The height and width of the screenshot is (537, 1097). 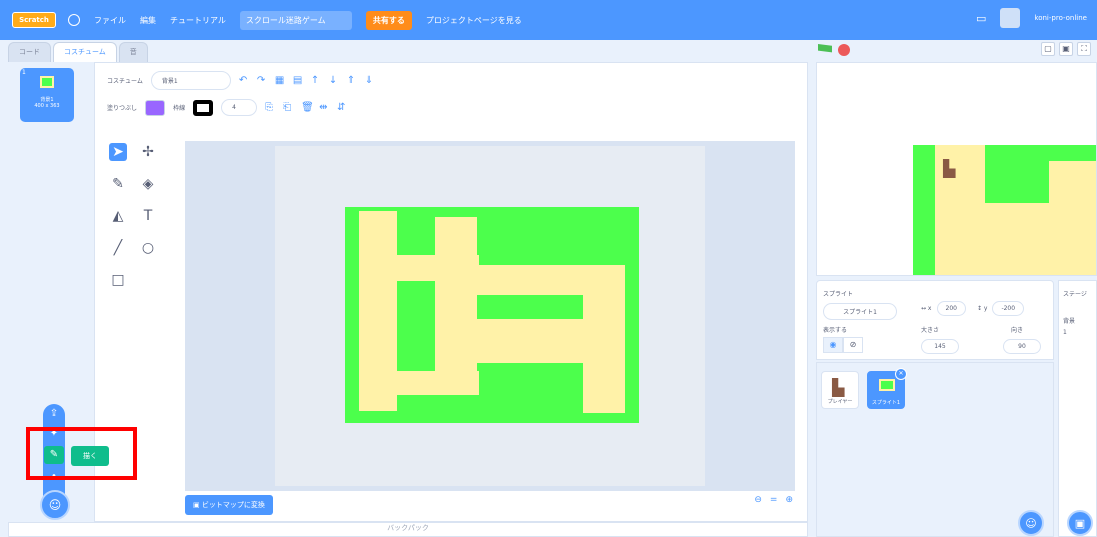 What do you see at coordinates (774, 500) in the screenshot?
I see `zoom-reset-icon: =` at bounding box center [774, 500].